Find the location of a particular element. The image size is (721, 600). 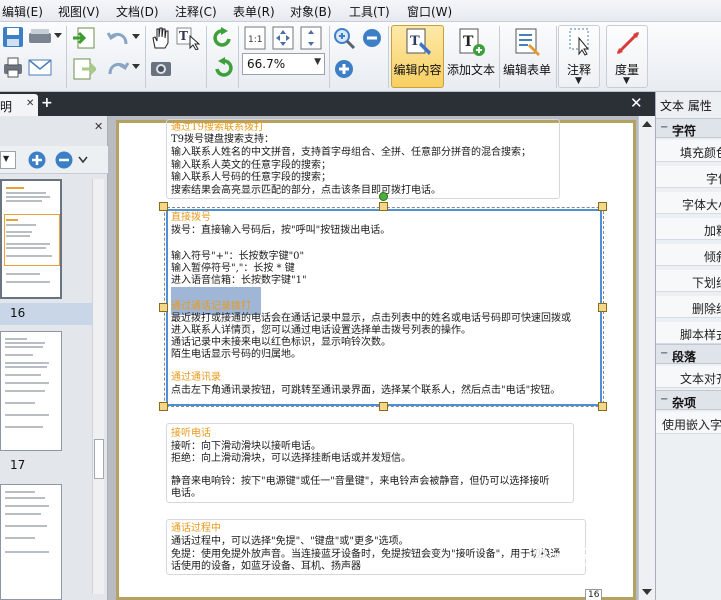

save-icon is located at coordinates (13, 37).